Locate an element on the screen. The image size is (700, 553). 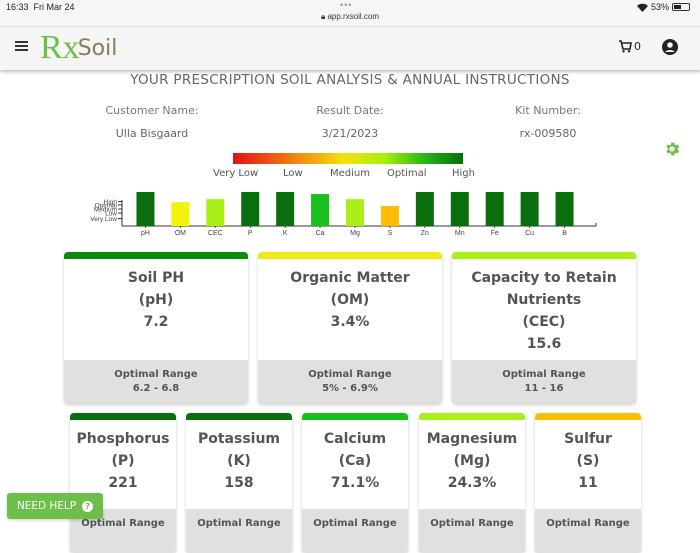
bar-om is located at coordinates (180, 214).